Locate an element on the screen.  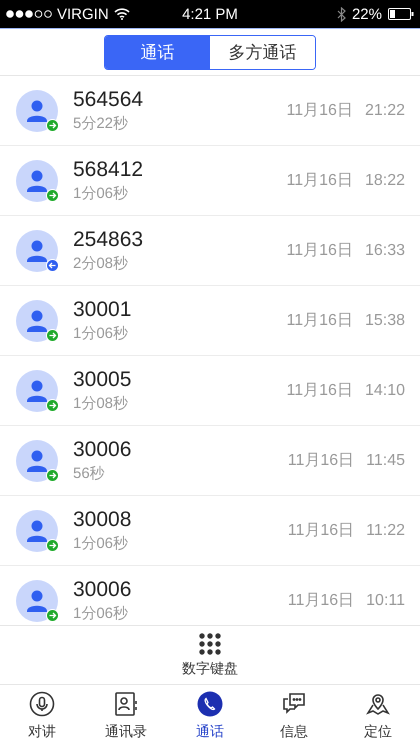
phone-number: 254863 is located at coordinates (108, 240).